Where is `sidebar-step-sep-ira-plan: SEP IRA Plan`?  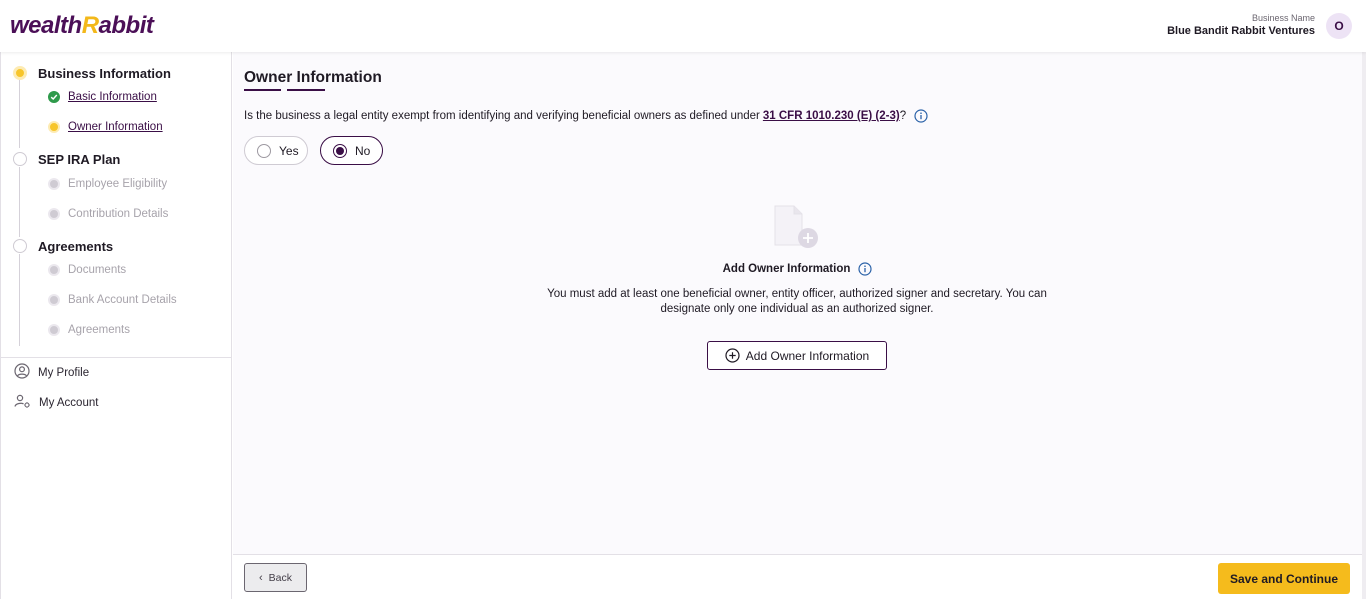
sidebar-step-sep-ira-plan: SEP IRA Plan is located at coordinates (66, 159).